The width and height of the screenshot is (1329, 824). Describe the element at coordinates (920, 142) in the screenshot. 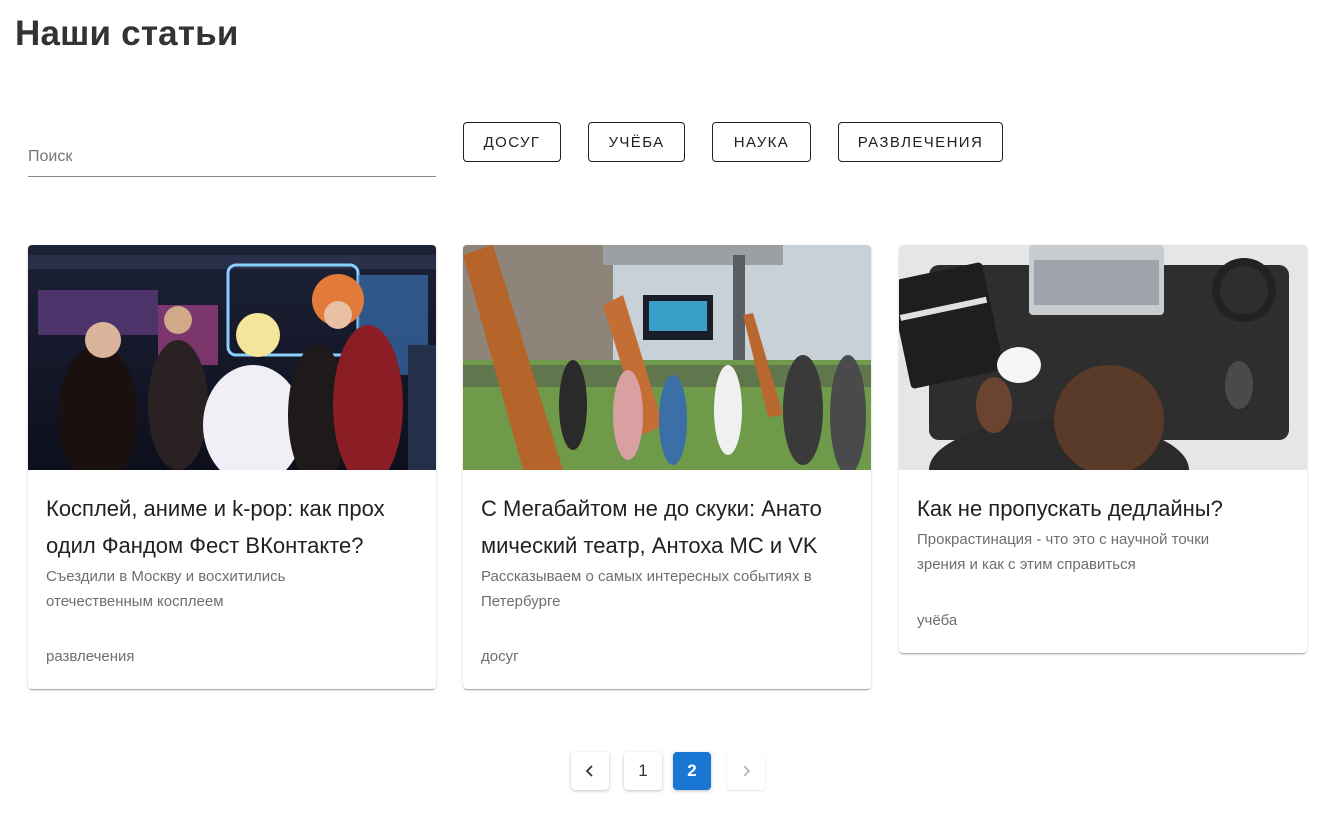

I see `filter-entertainment-button: РАЗВЛЕЧЕНИЯ` at that location.